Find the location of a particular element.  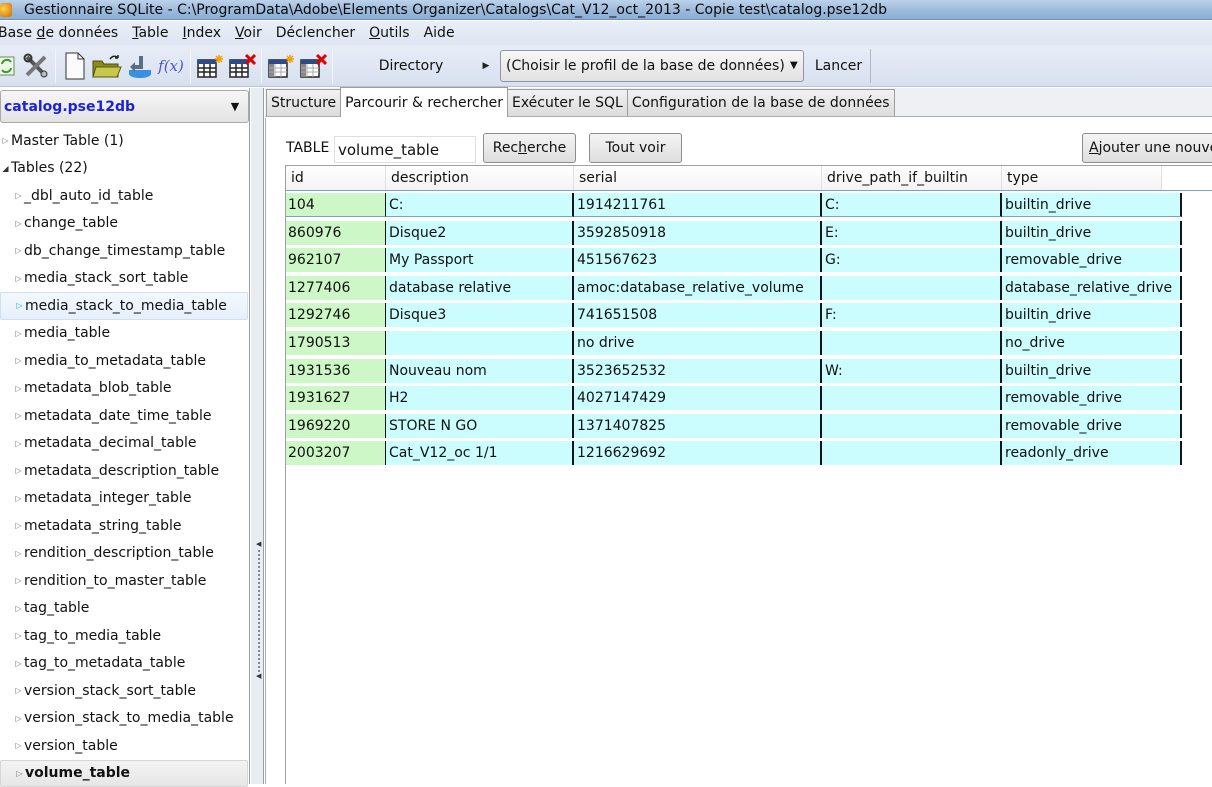

function-button: f(x) is located at coordinates (171, 66).